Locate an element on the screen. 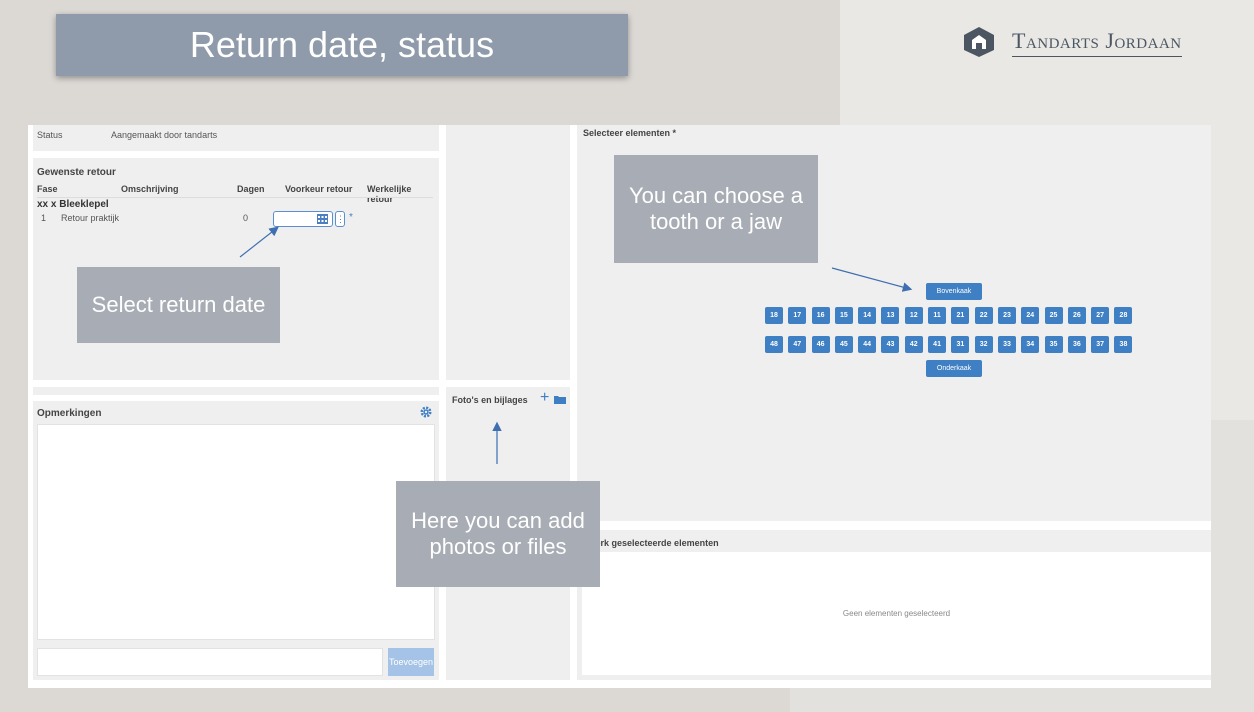 The height and width of the screenshot is (712, 1254). status-value: Aangemaakt door tandarts is located at coordinates (164, 135).